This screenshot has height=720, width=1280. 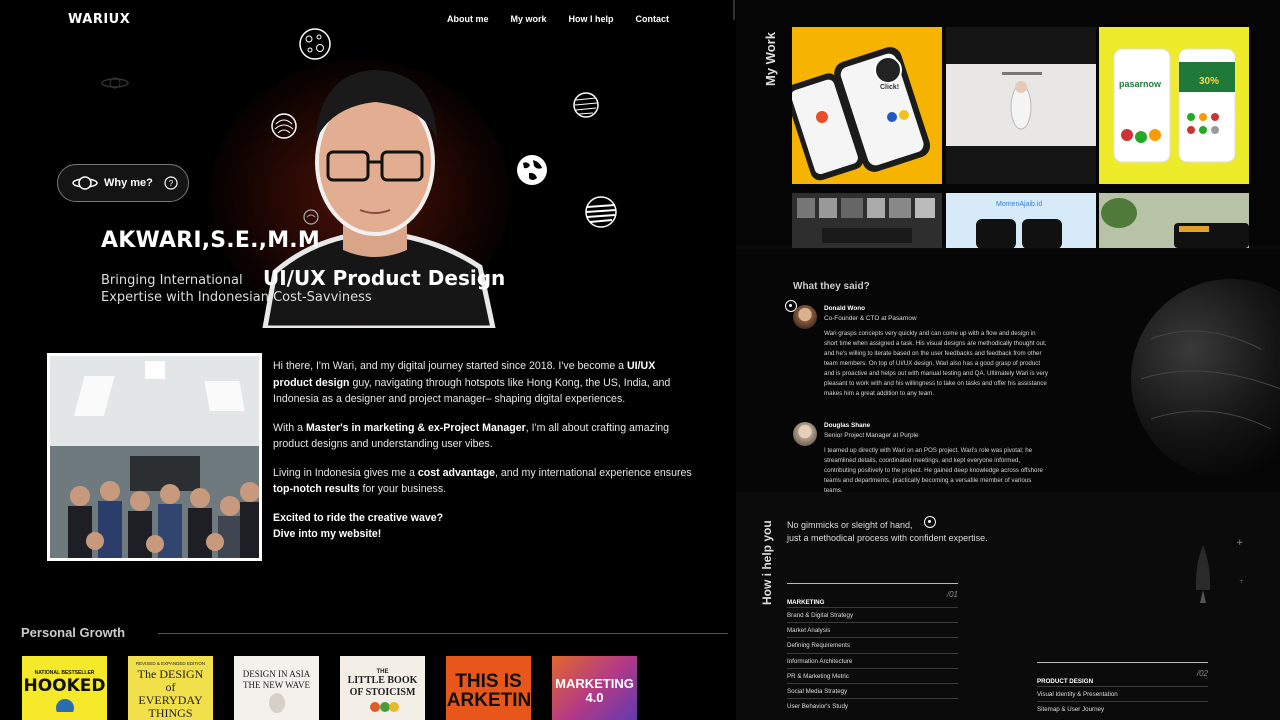 What do you see at coordinates (64, 705) in the screenshot?
I see `hook-graphic-icon` at bounding box center [64, 705].